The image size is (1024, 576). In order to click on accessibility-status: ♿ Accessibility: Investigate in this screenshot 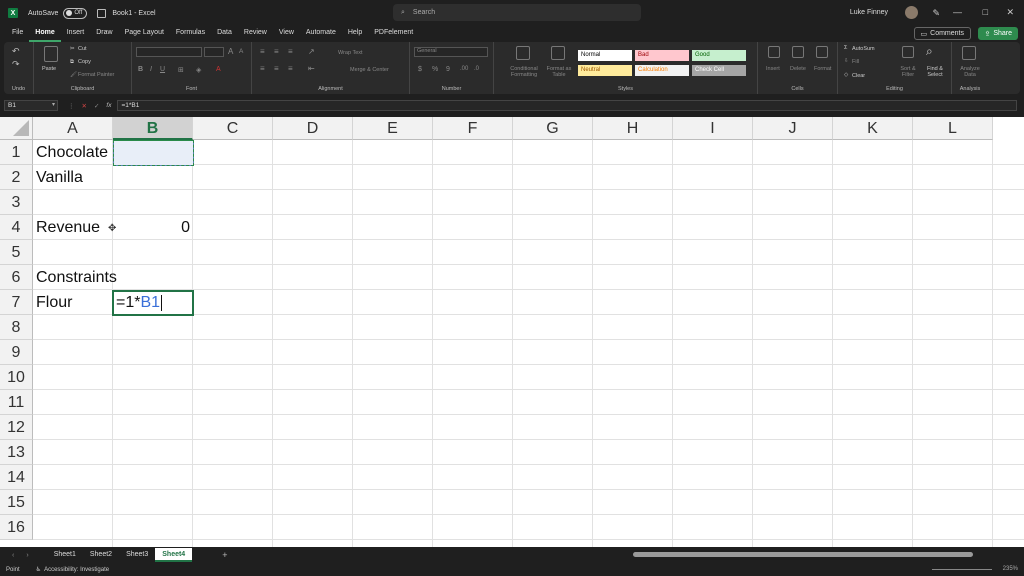, I will do `click(72, 570)`.